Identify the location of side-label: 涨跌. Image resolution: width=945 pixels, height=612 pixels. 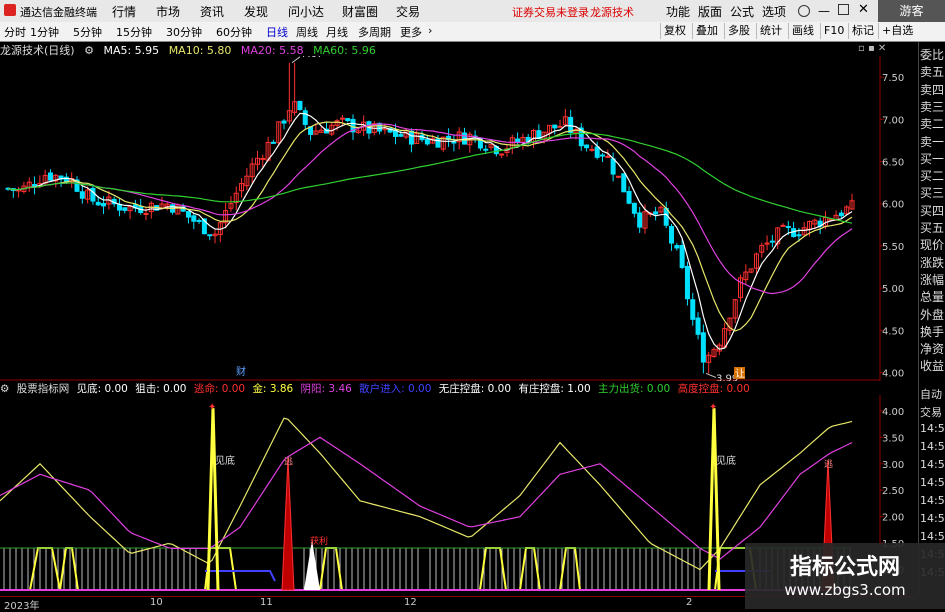
(932, 262).